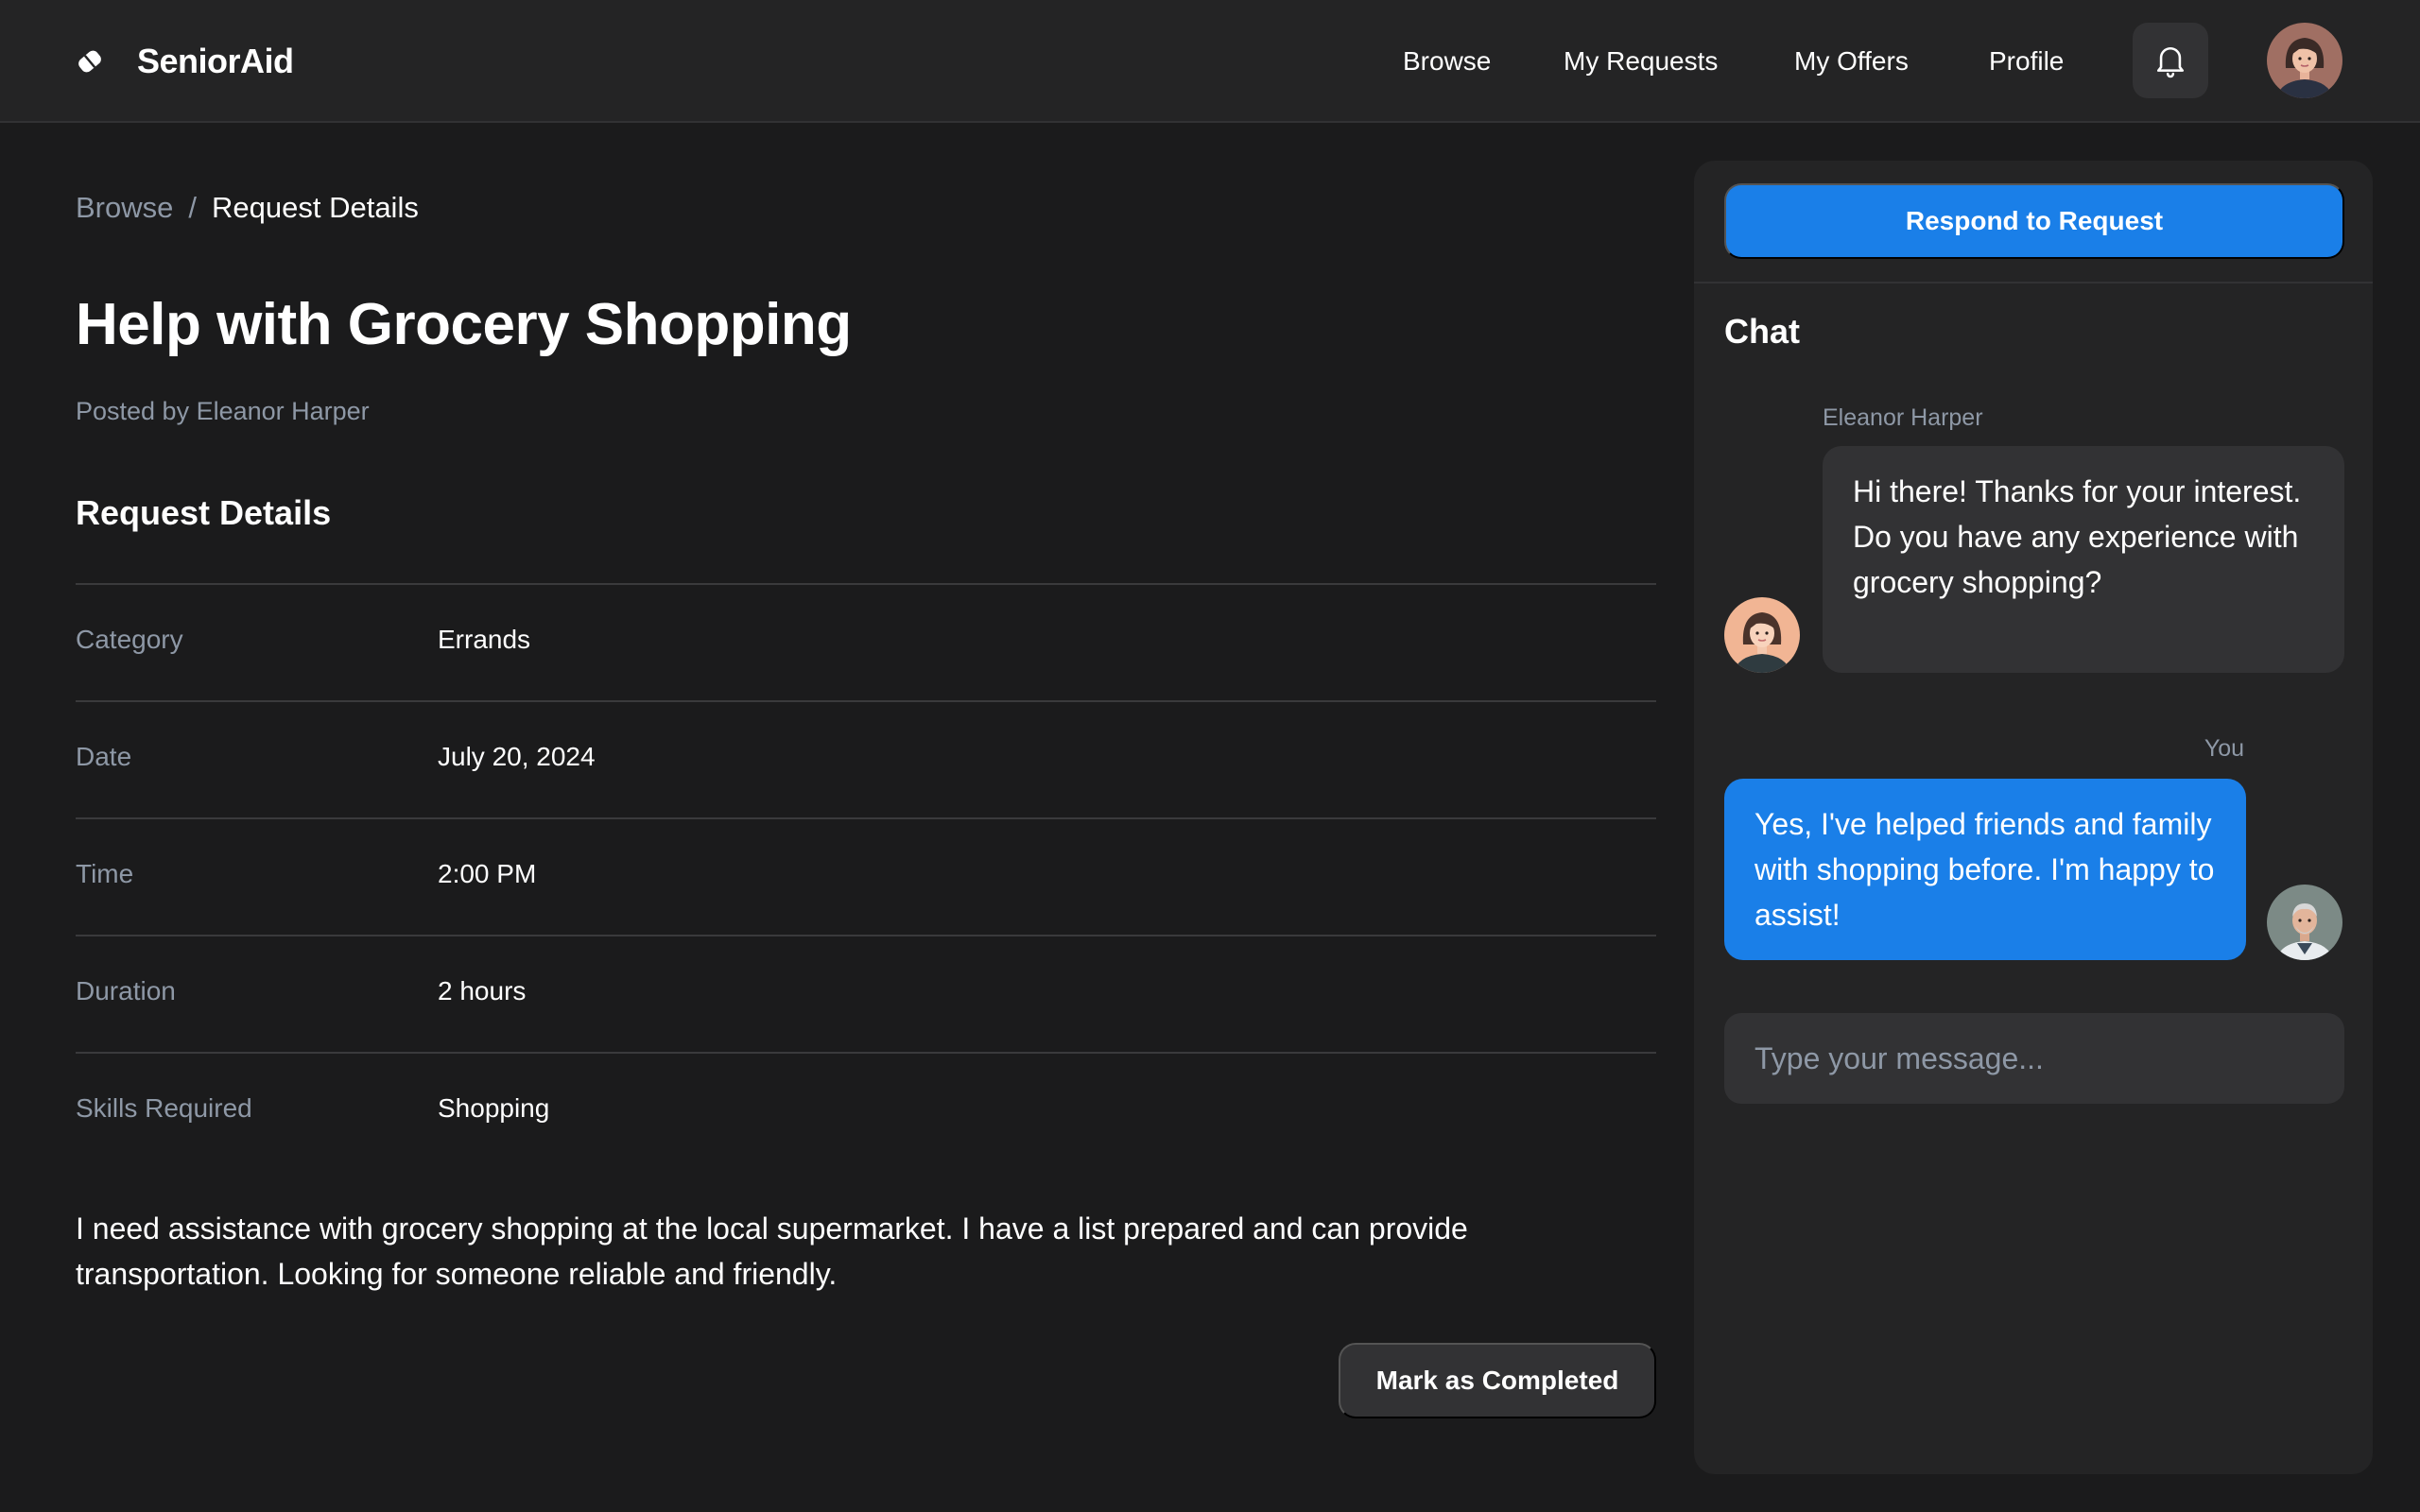 This screenshot has width=2420, height=1512. What do you see at coordinates (866, 641) in the screenshot?
I see `detail-row: Category Errands` at bounding box center [866, 641].